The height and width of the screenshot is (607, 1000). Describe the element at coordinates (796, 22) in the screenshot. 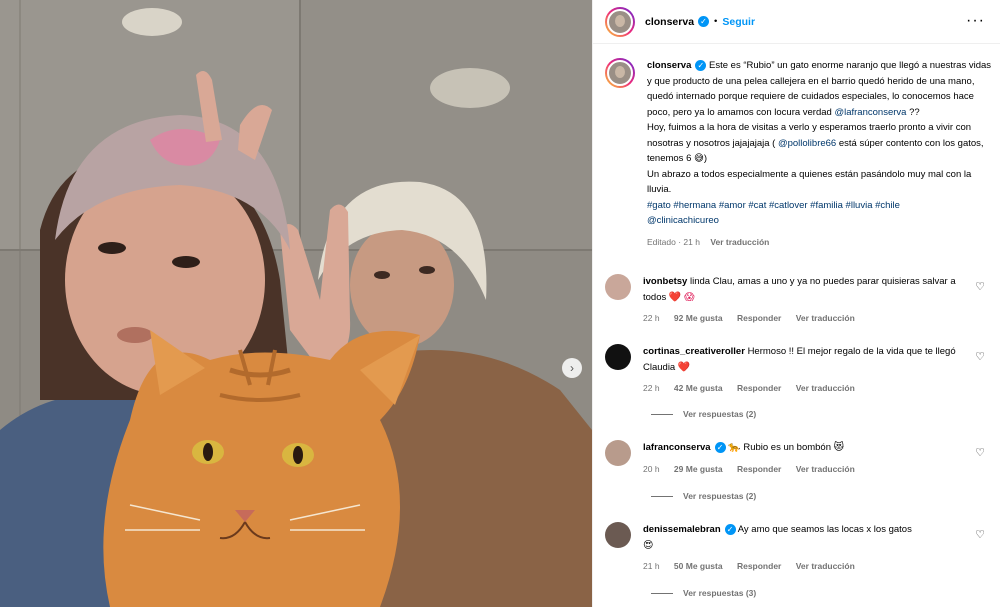

I see `post-header: clonserva ✓ • Seguir ···` at that location.